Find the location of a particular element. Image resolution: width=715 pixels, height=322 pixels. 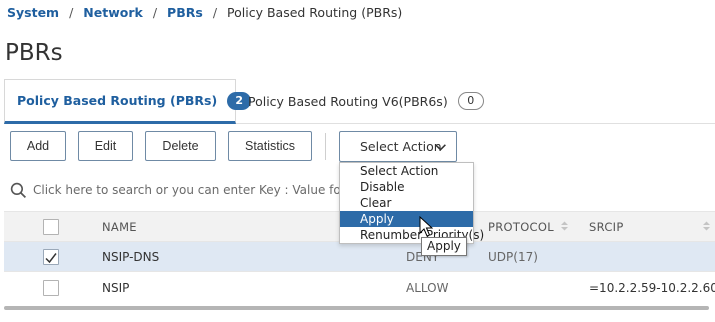

page-title: PBRs is located at coordinates (34, 53).